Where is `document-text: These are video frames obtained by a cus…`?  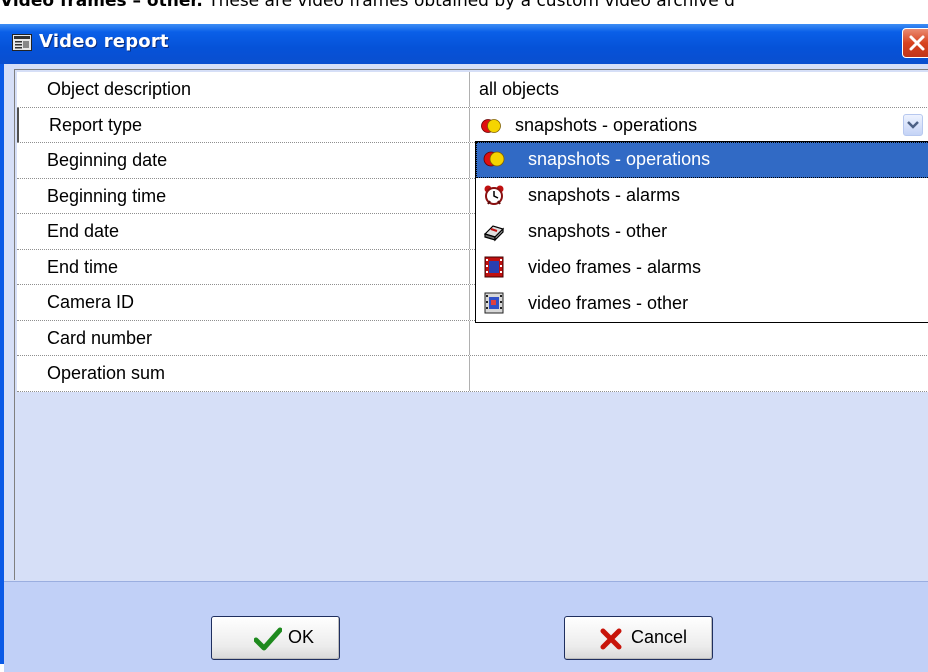
document-text: These are video frames obtained by a cus… is located at coordinates (468, 5).